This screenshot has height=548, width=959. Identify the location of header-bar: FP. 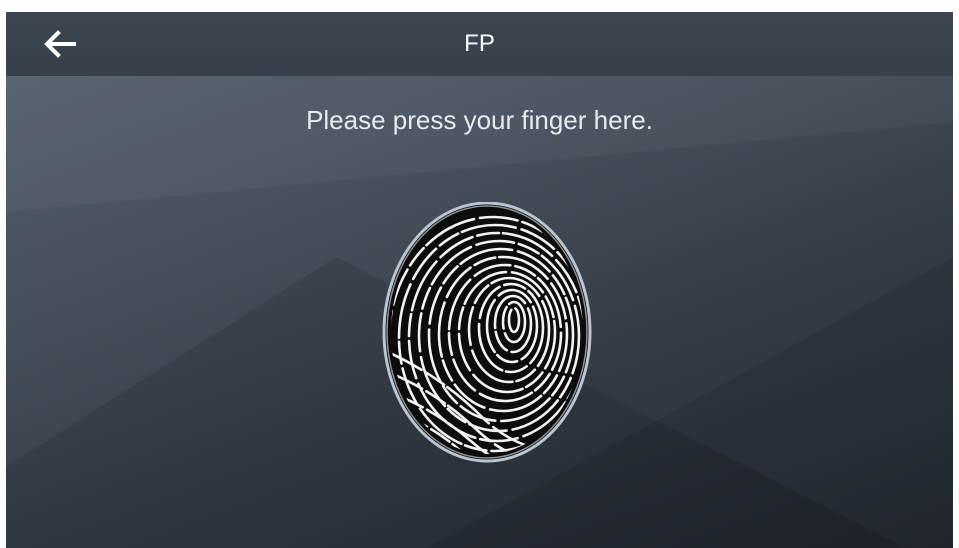
(479, 44).